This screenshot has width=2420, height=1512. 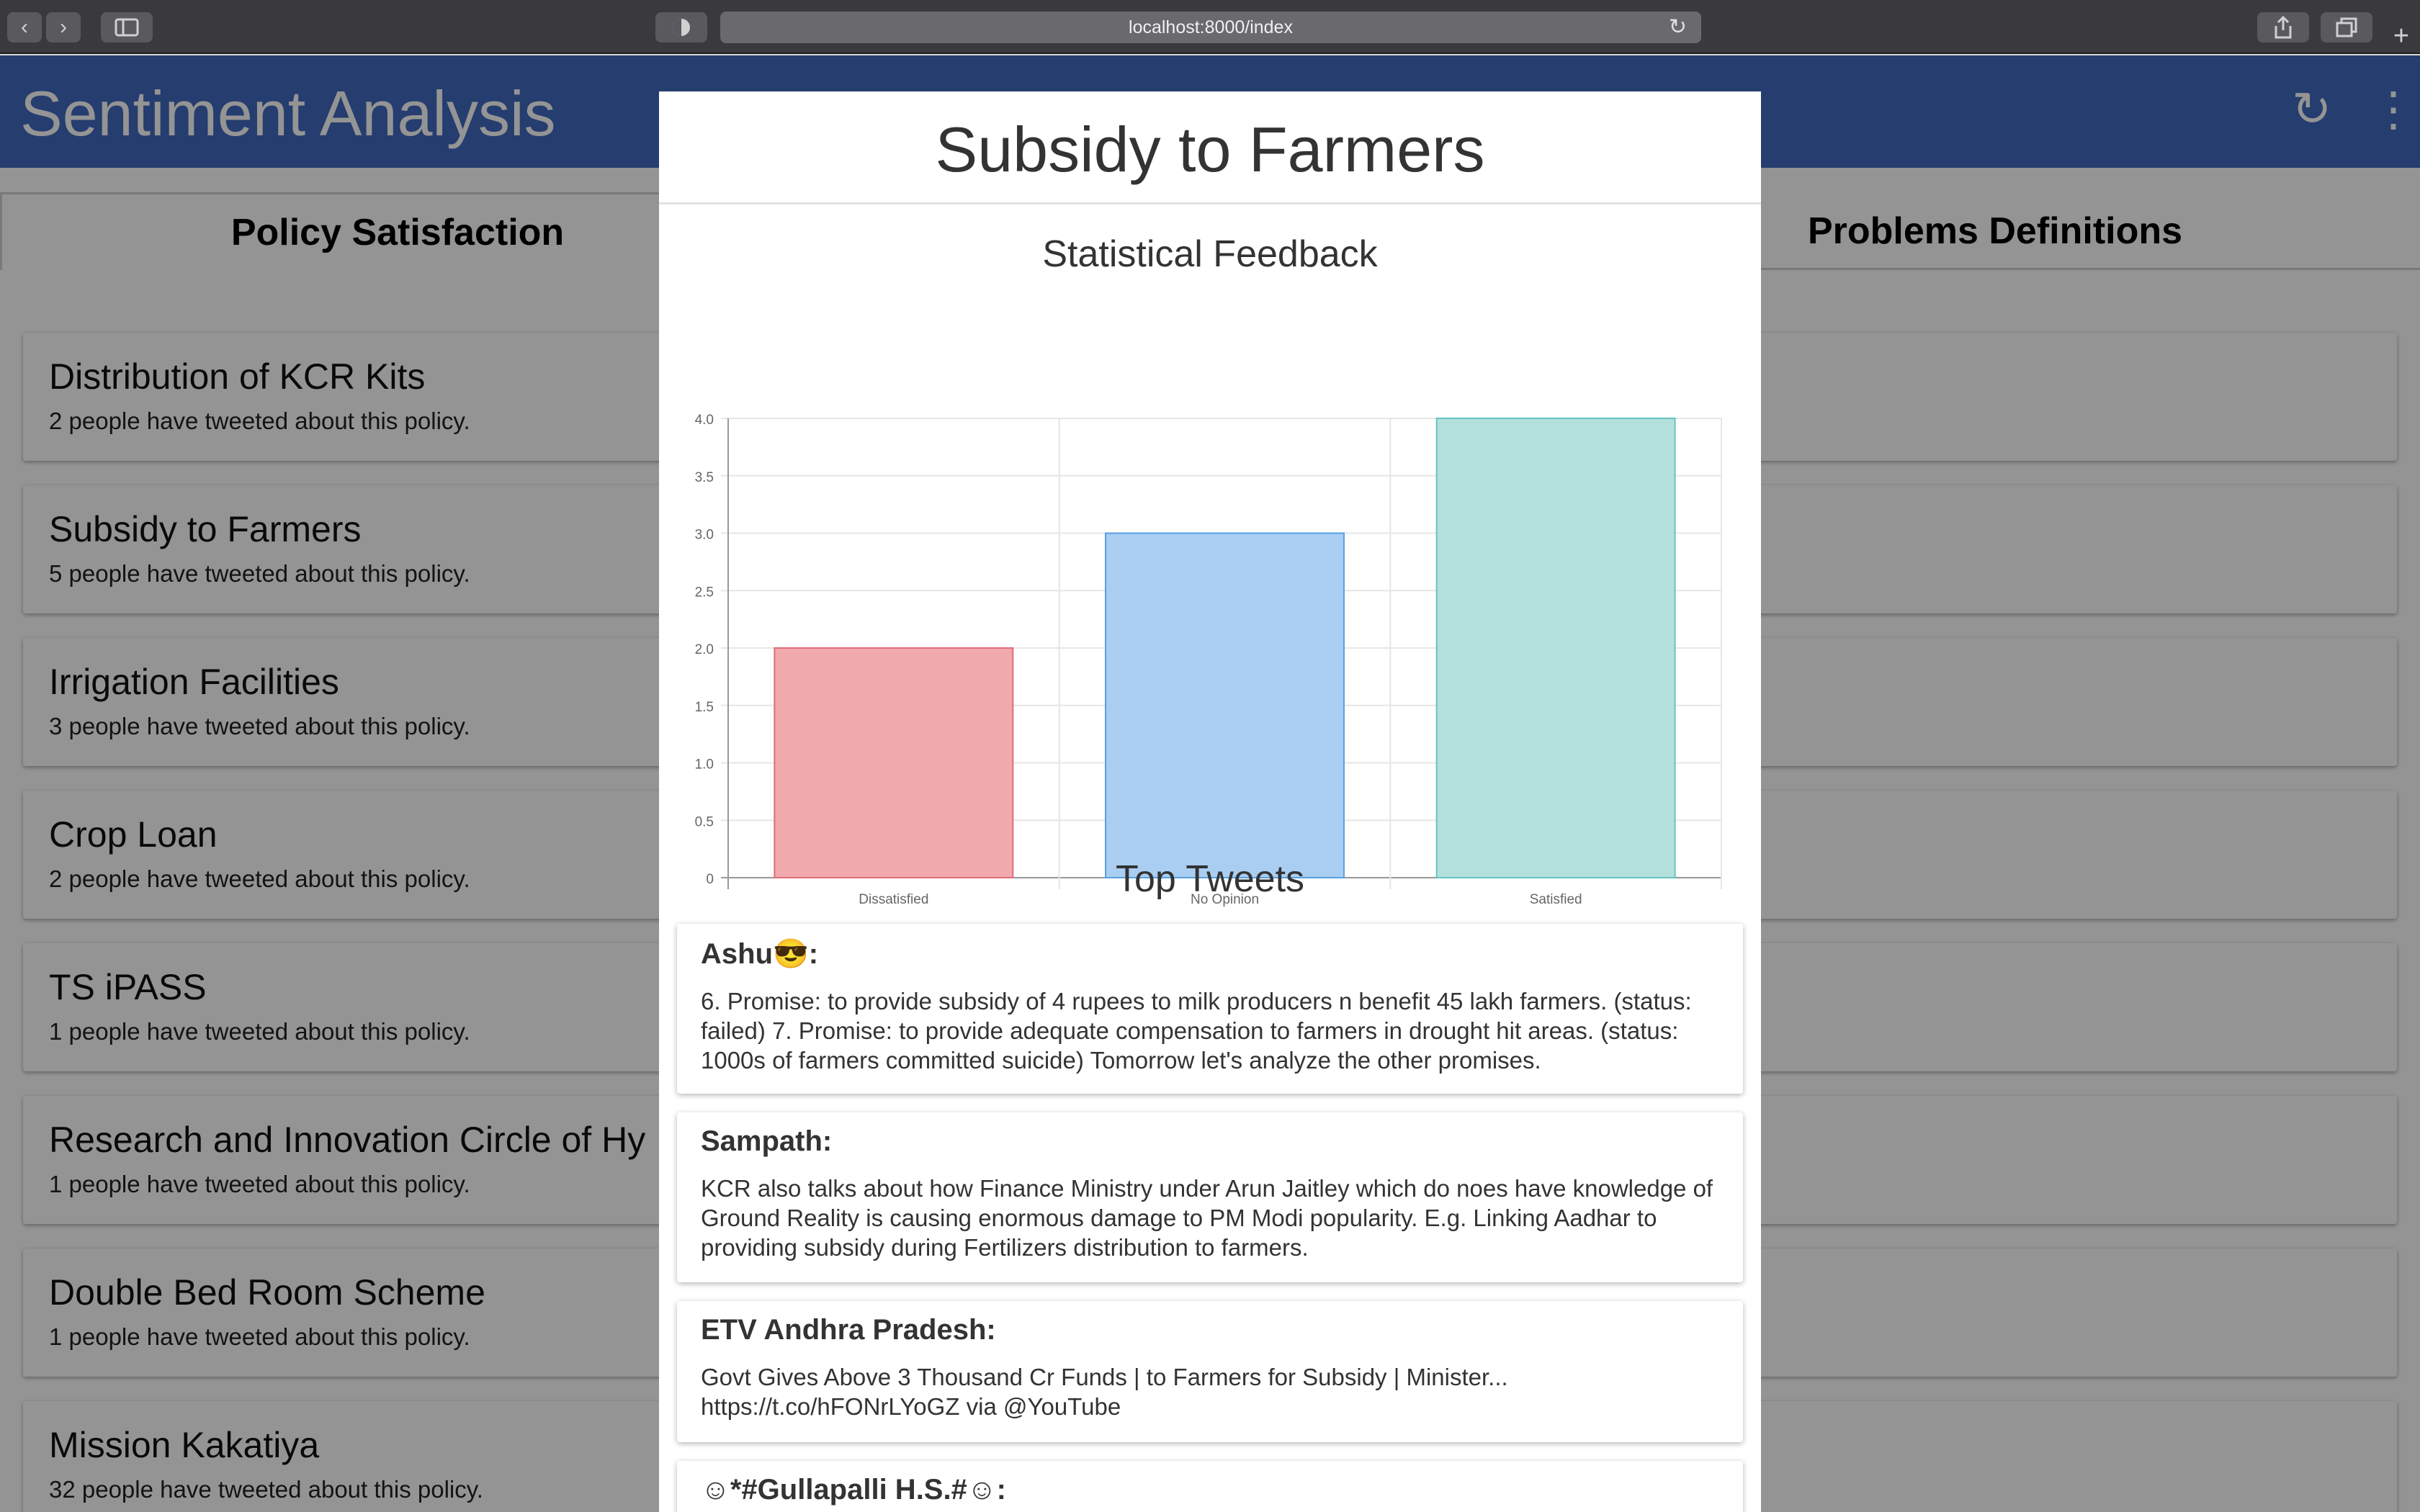 What do you see at coordinates (767, 1141) in the screenshot?
I see `tweet-user: Sampath:` at bounding box center [767, 1141].